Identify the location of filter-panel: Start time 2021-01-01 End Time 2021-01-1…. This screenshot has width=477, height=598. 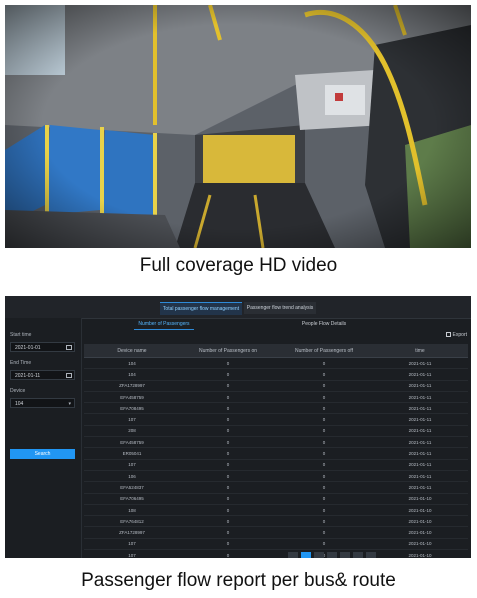
(43, 438).